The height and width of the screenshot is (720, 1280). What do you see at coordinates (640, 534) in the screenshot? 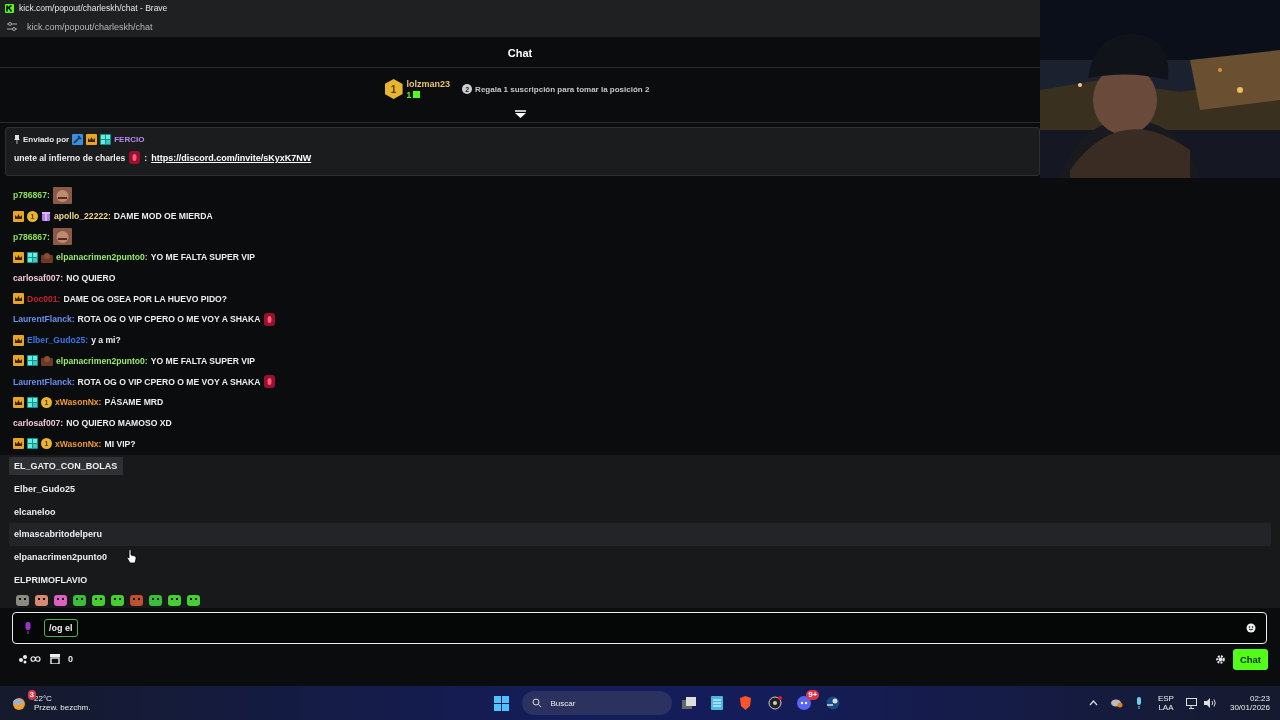
I see `suggestion-item: elmascabritodelperu` at bounding box center [640, 534].